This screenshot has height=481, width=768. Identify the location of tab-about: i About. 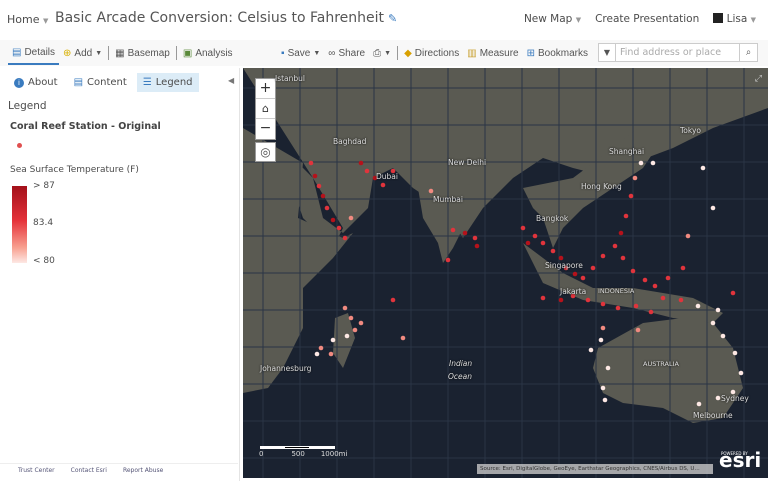
(36, 82).